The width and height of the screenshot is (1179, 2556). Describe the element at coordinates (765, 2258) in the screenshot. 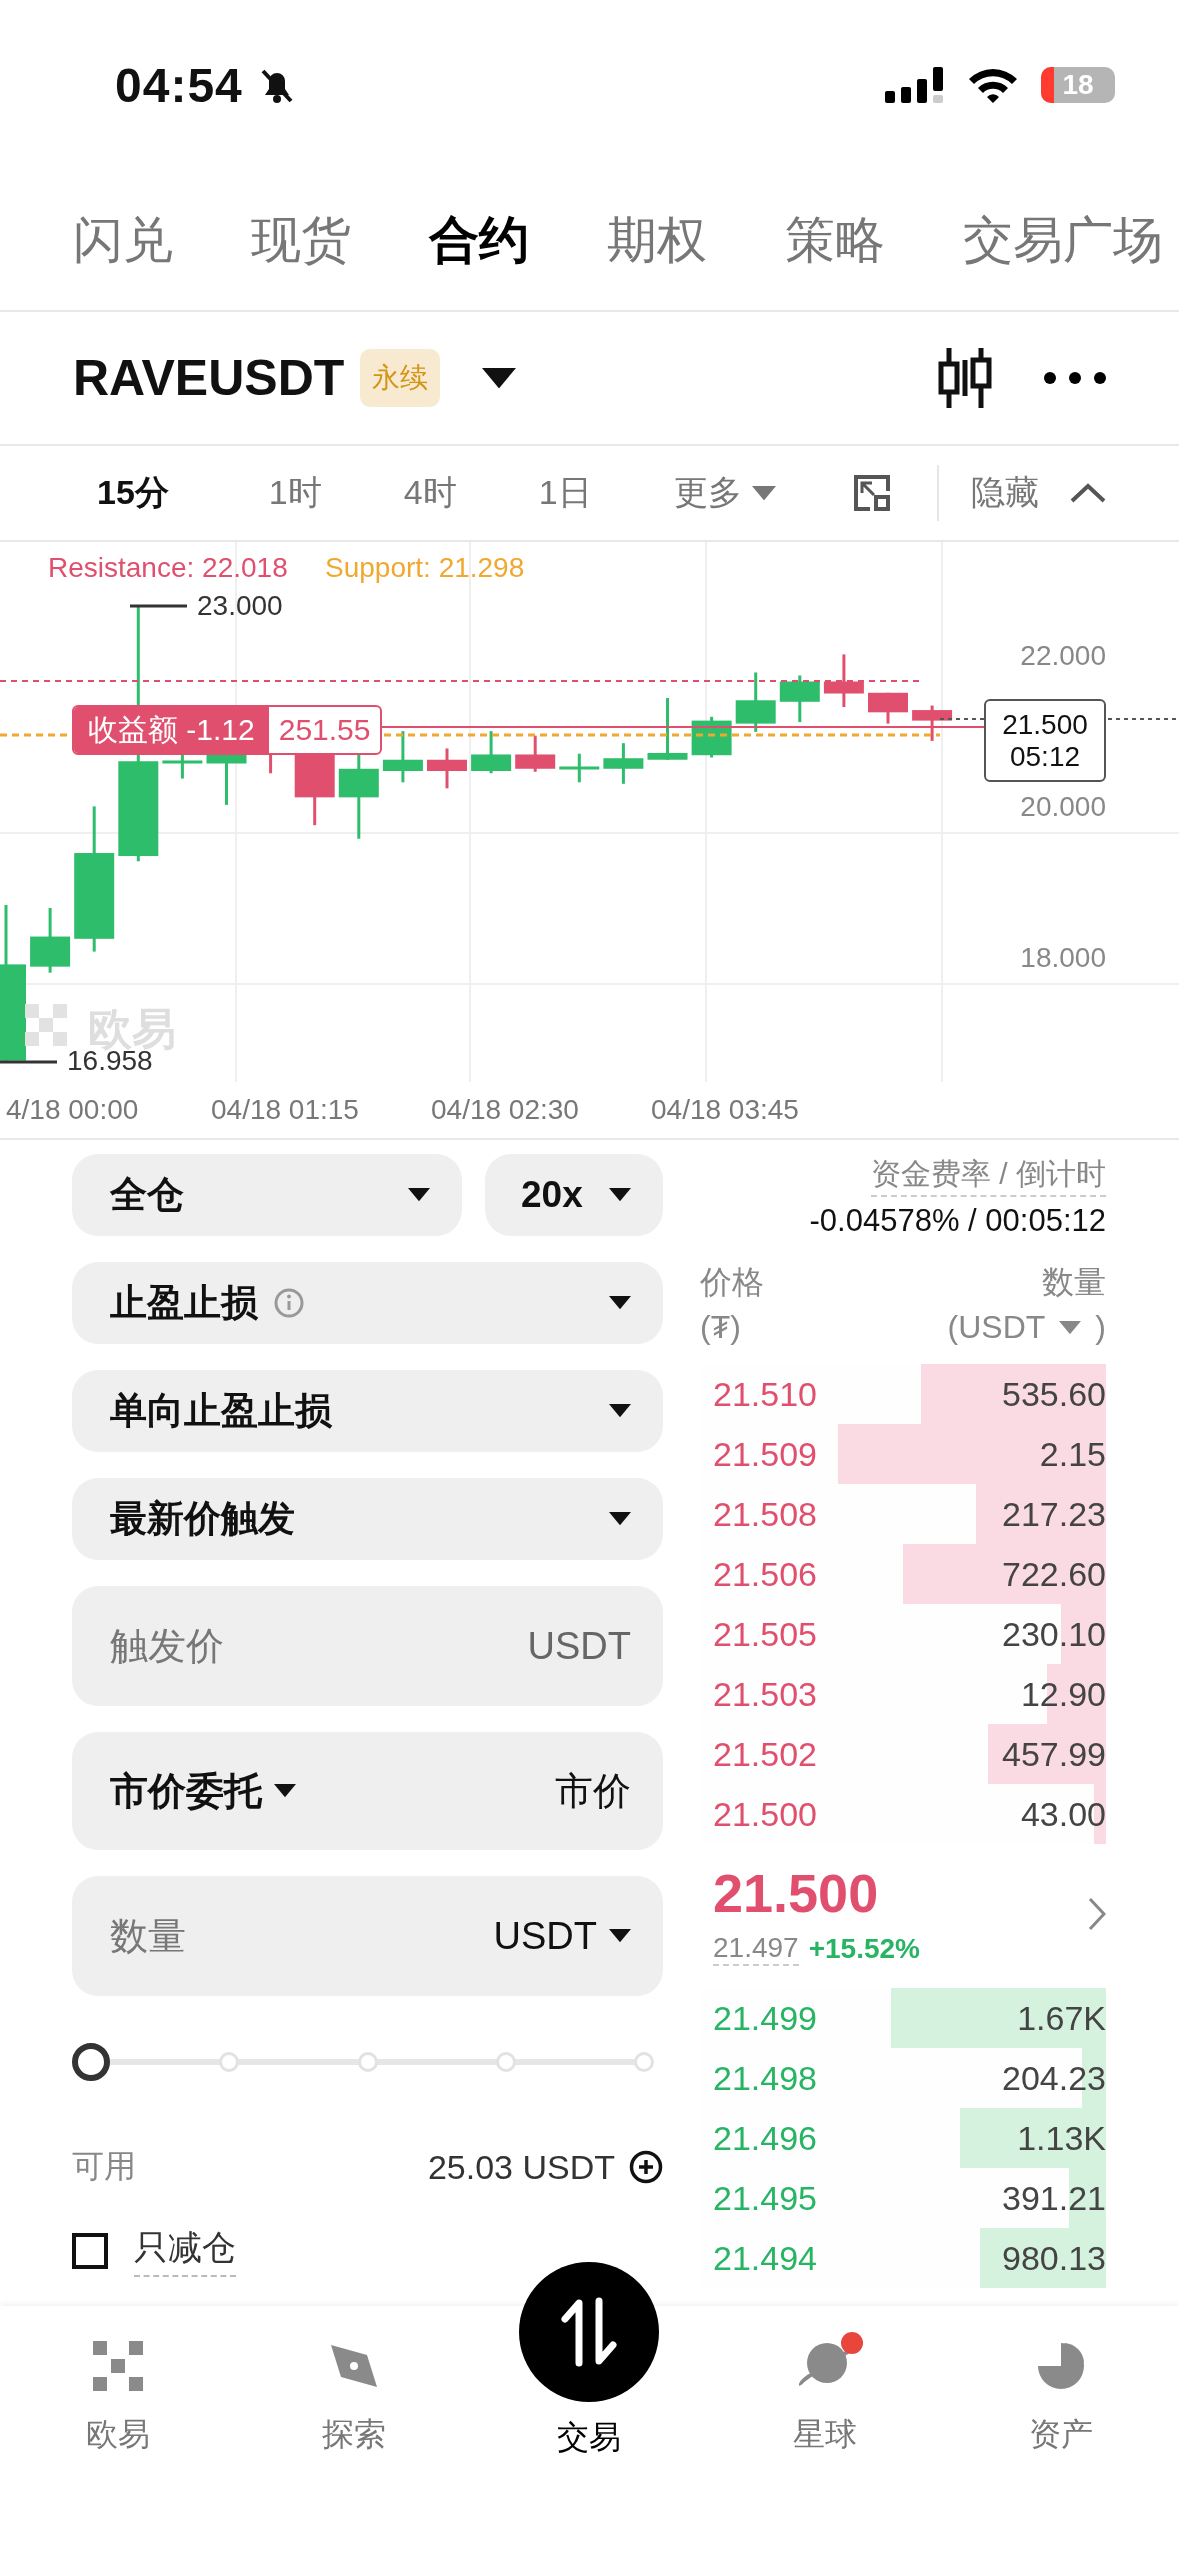

I see `bid-price: 21.494` at that location.